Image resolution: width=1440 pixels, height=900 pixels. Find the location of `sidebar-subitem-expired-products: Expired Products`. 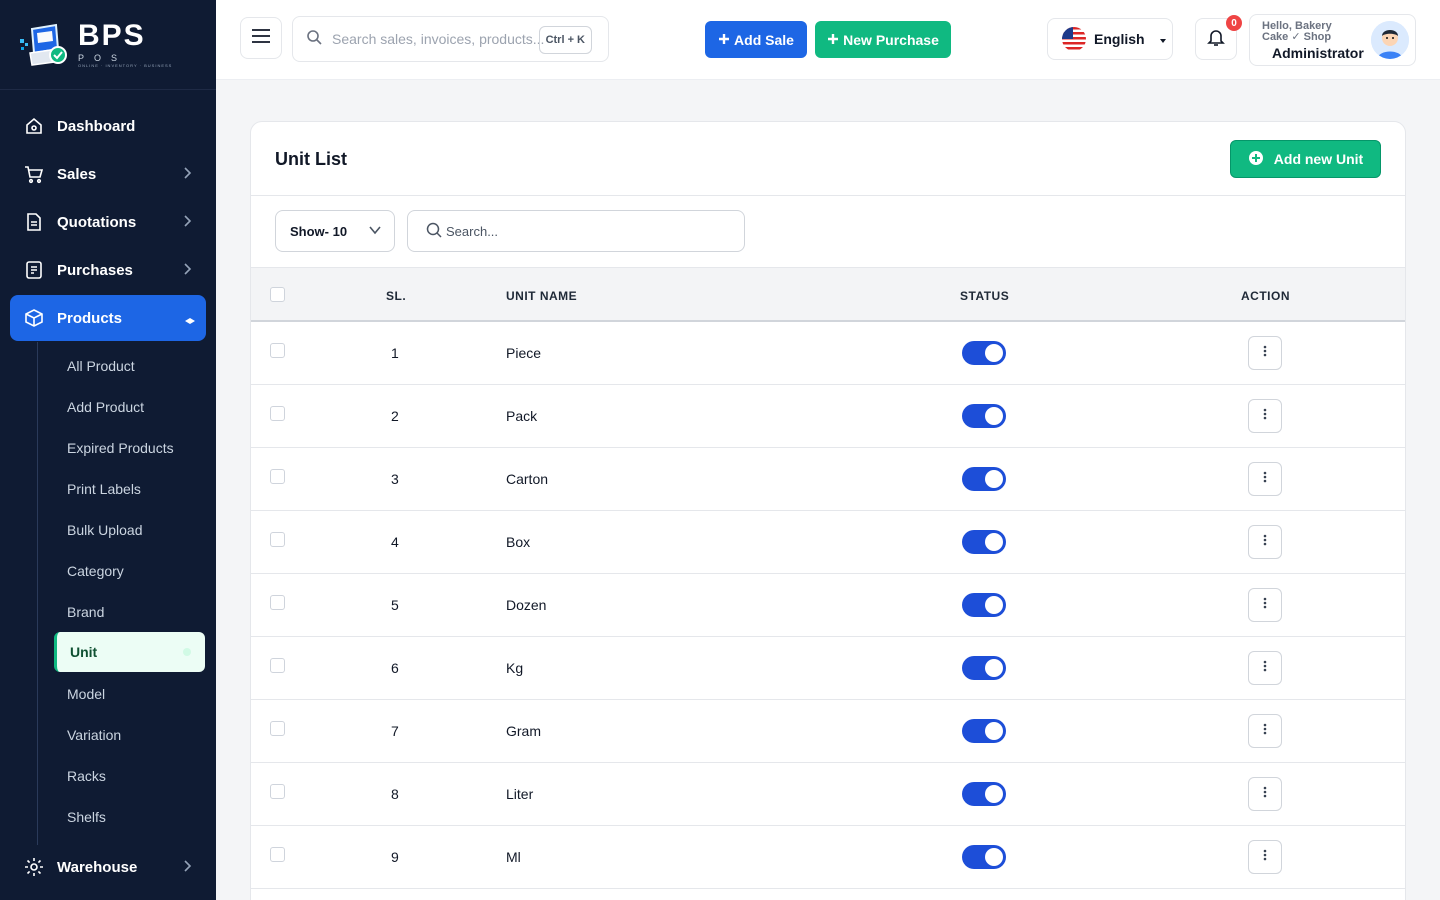

sidebar-subitem-expired-products: Expired Products is located at coordinates (127, 447).